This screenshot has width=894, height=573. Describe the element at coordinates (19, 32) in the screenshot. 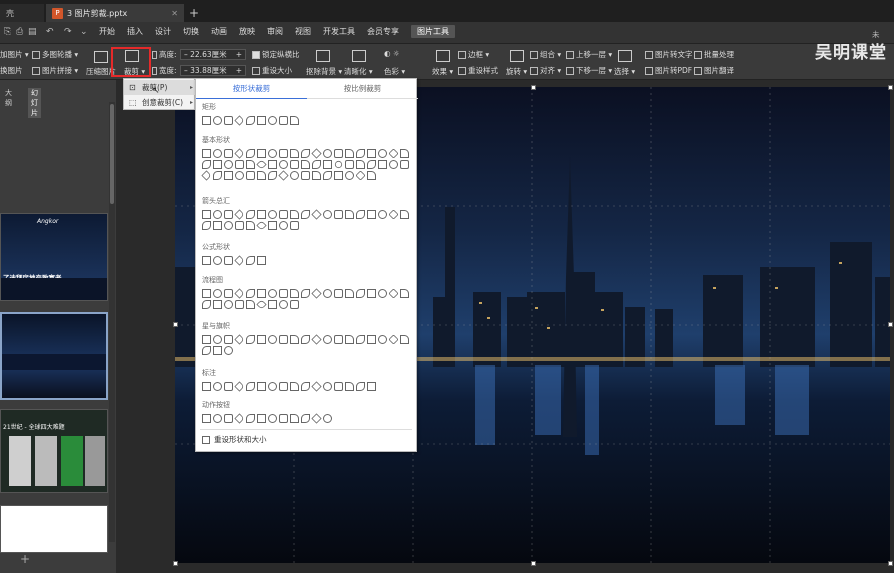

I see `print-icon: ⎙` at that location.